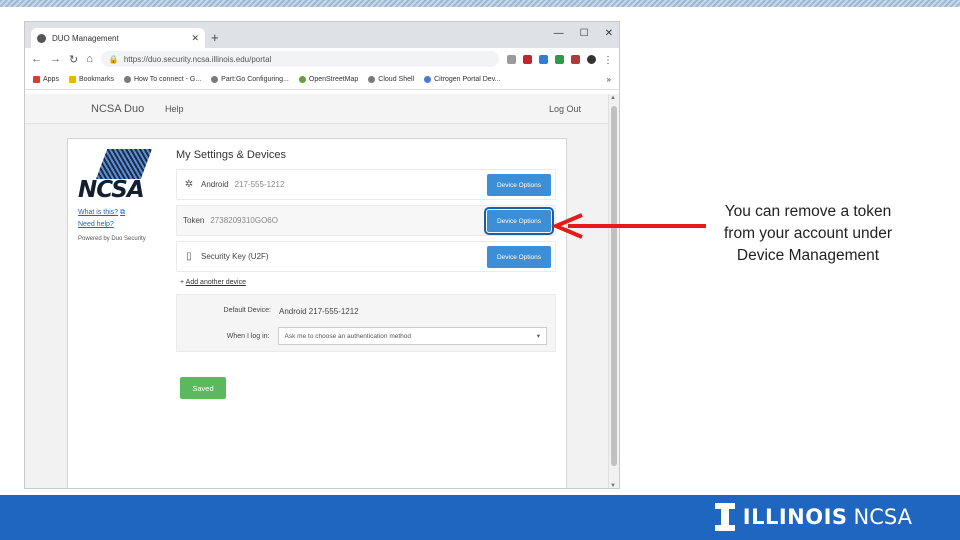  I want to click on bookmarks-more-icon: », so click(609, 79).